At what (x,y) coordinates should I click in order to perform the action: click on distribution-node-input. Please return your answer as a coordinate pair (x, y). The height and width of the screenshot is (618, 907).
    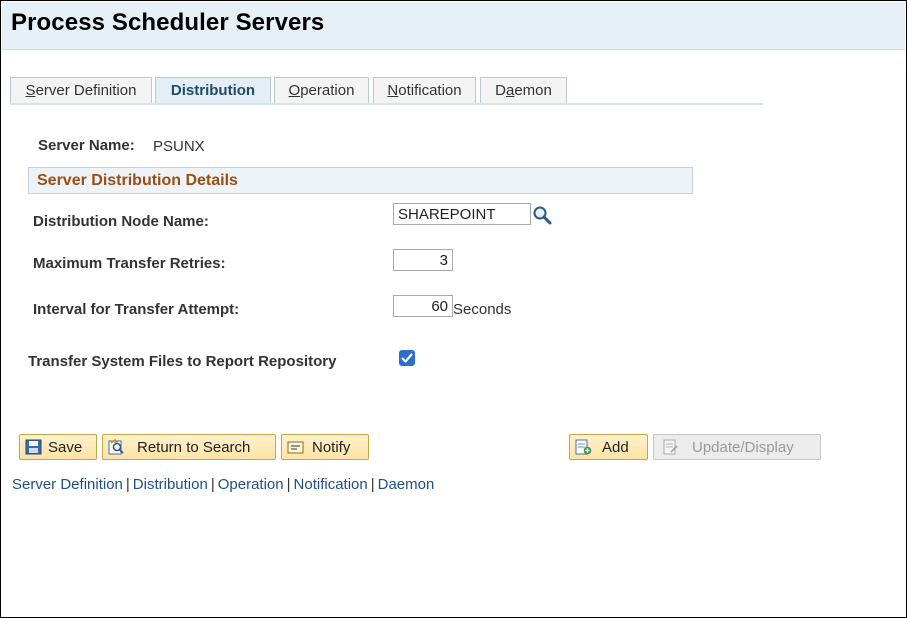
    Looking at the image, I should click on (462, 214).